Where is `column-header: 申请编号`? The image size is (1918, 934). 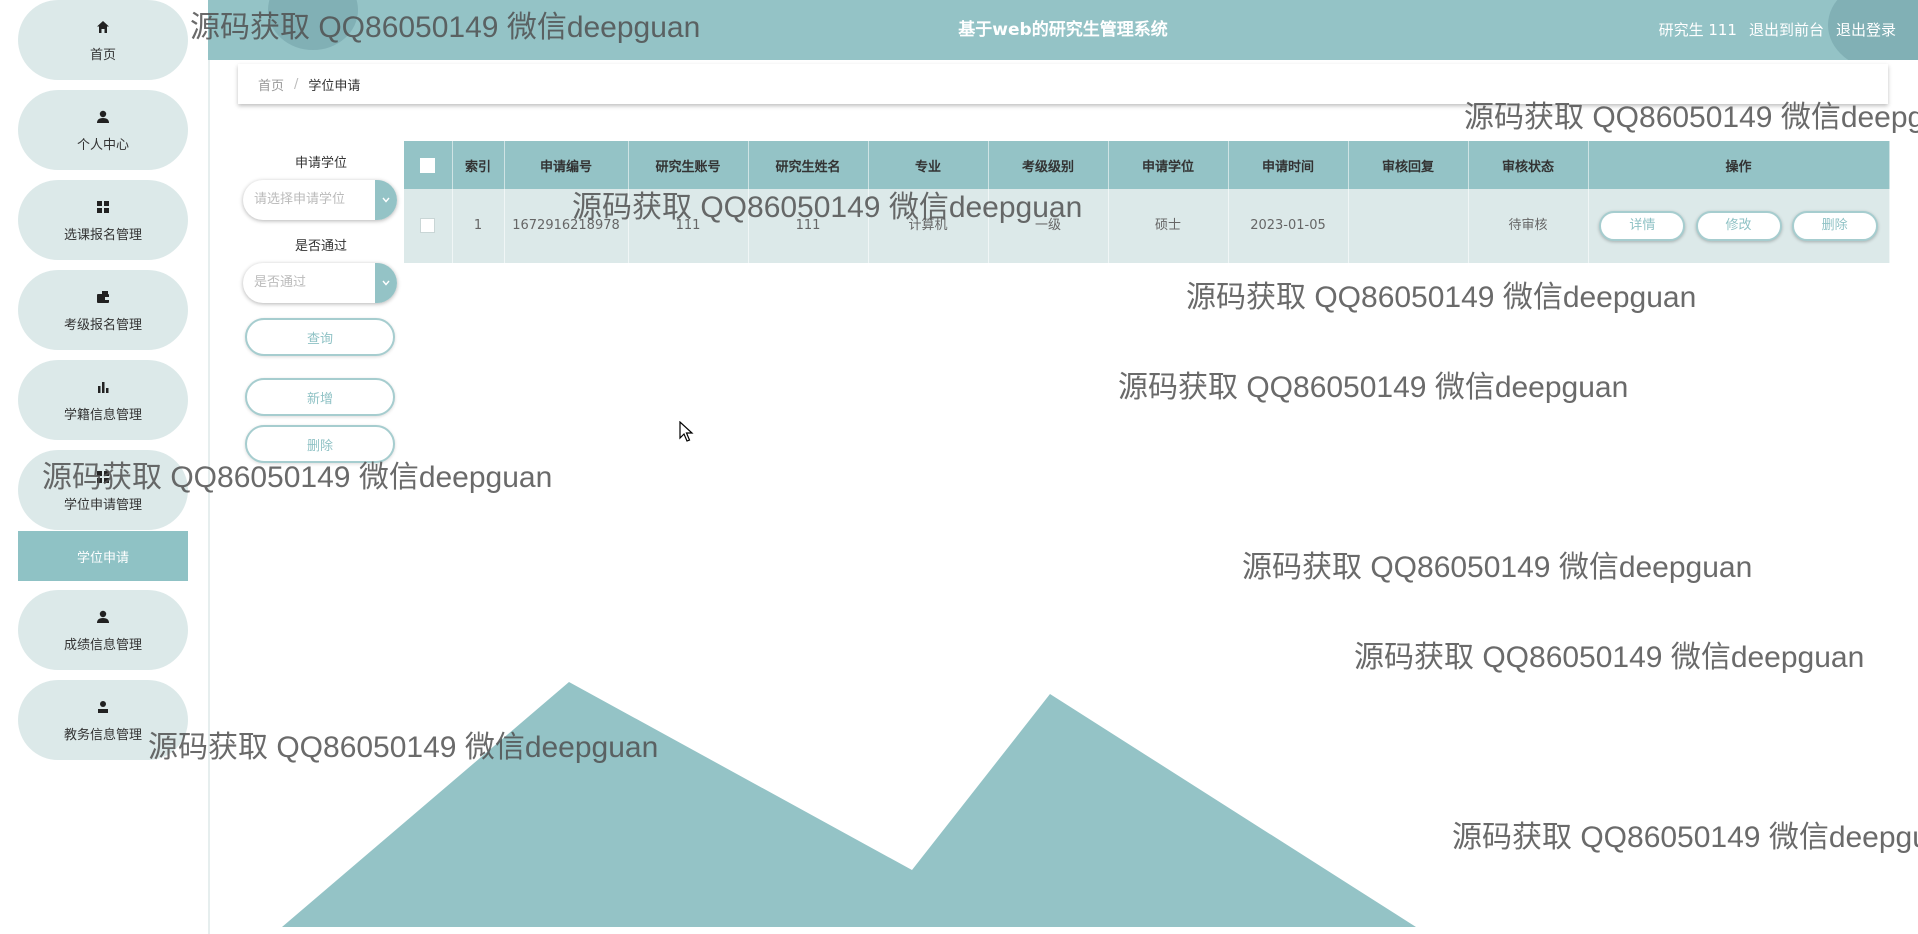
column-header: 申请编号 is located at coordinates (566, 165).